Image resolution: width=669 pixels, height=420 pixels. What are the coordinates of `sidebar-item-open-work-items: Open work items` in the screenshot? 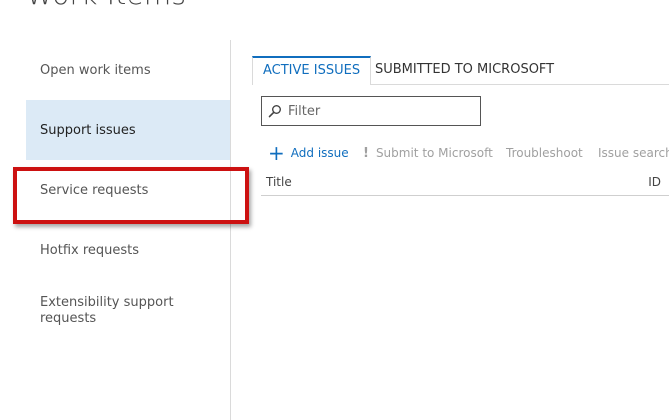 It's located at (128, 70).